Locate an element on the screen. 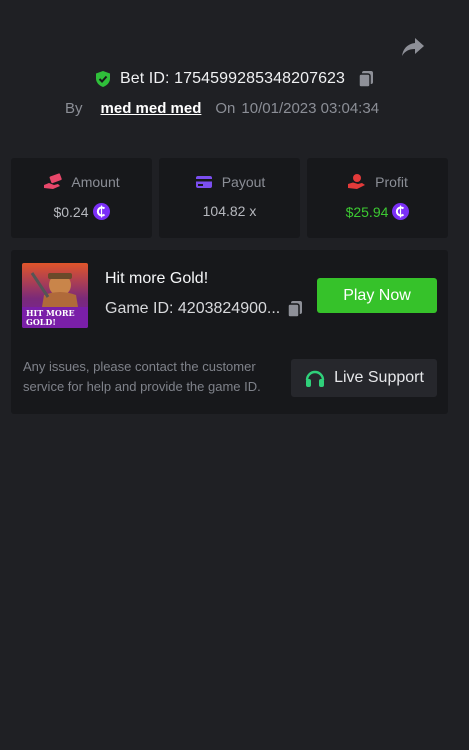  copy-game-id-icon is located at coordinates (295, 309).